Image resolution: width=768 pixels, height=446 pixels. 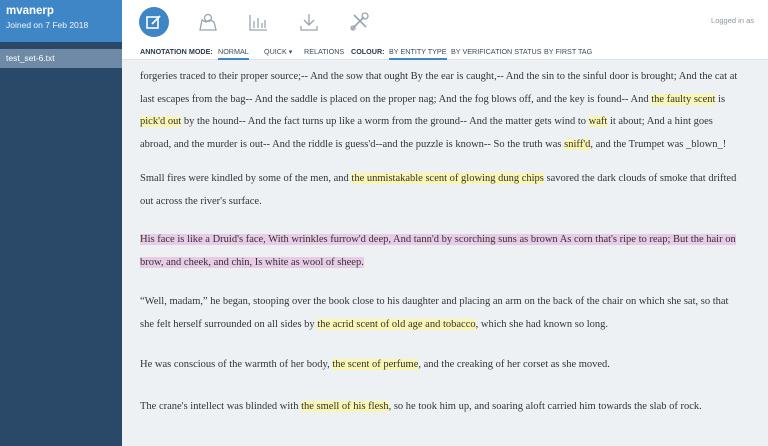 What do you see at coordinates (61, 58) in the screenshot?
I see `file-item: test_set-6.txt` at bounding box center [61, 58].